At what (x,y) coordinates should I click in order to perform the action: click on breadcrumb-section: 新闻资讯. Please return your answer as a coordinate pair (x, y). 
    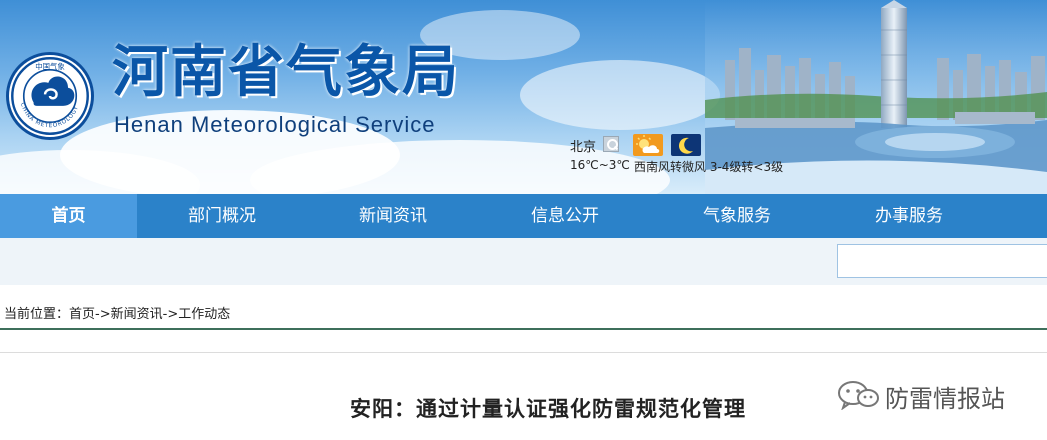
    Looking at the image, I should click on (137, 314).